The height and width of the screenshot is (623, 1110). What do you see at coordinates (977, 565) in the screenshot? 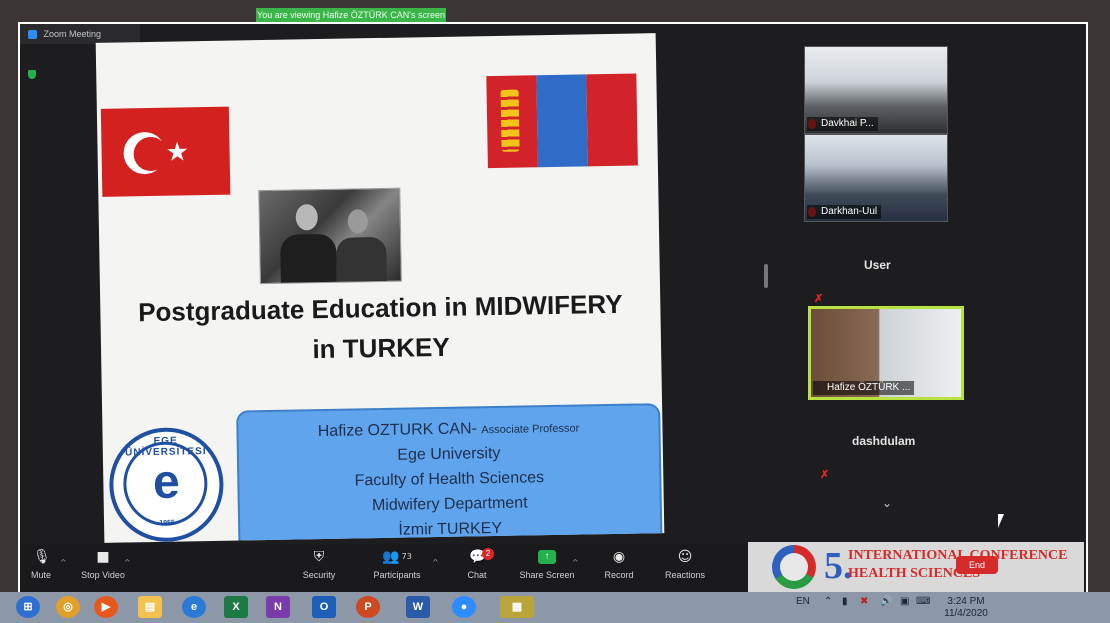
I see `end-meeting-button: End` at bounding box center [977, 565].